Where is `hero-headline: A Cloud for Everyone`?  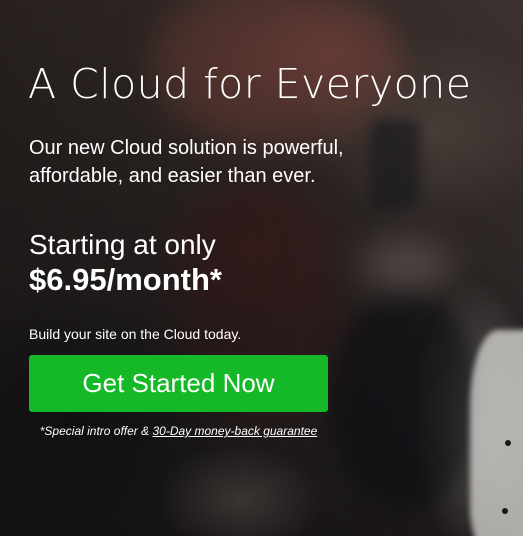 hero-headline: A Cloud for Everyone is located at coordinates (250, 84).